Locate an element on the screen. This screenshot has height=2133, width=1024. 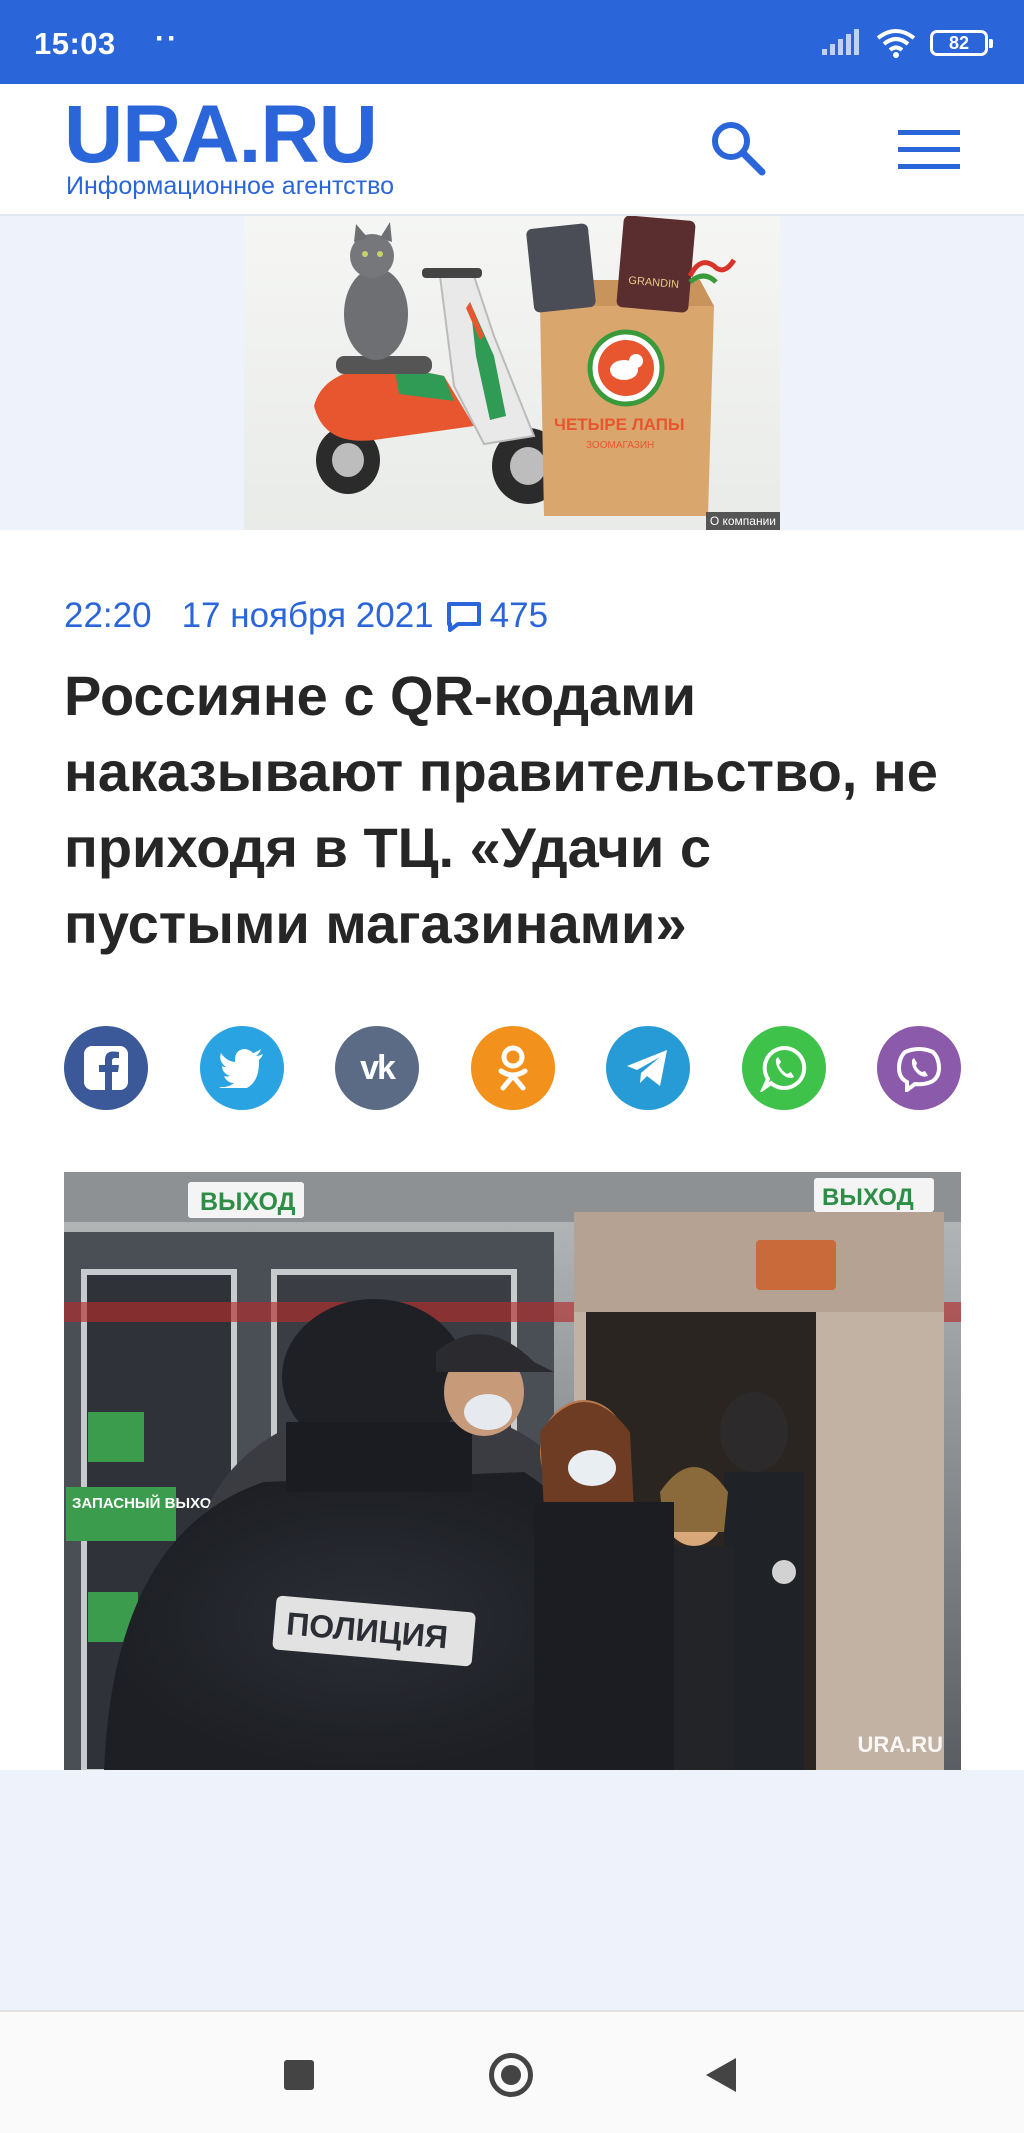
share-whatsapp-button is located at coordinates (783, 1068).